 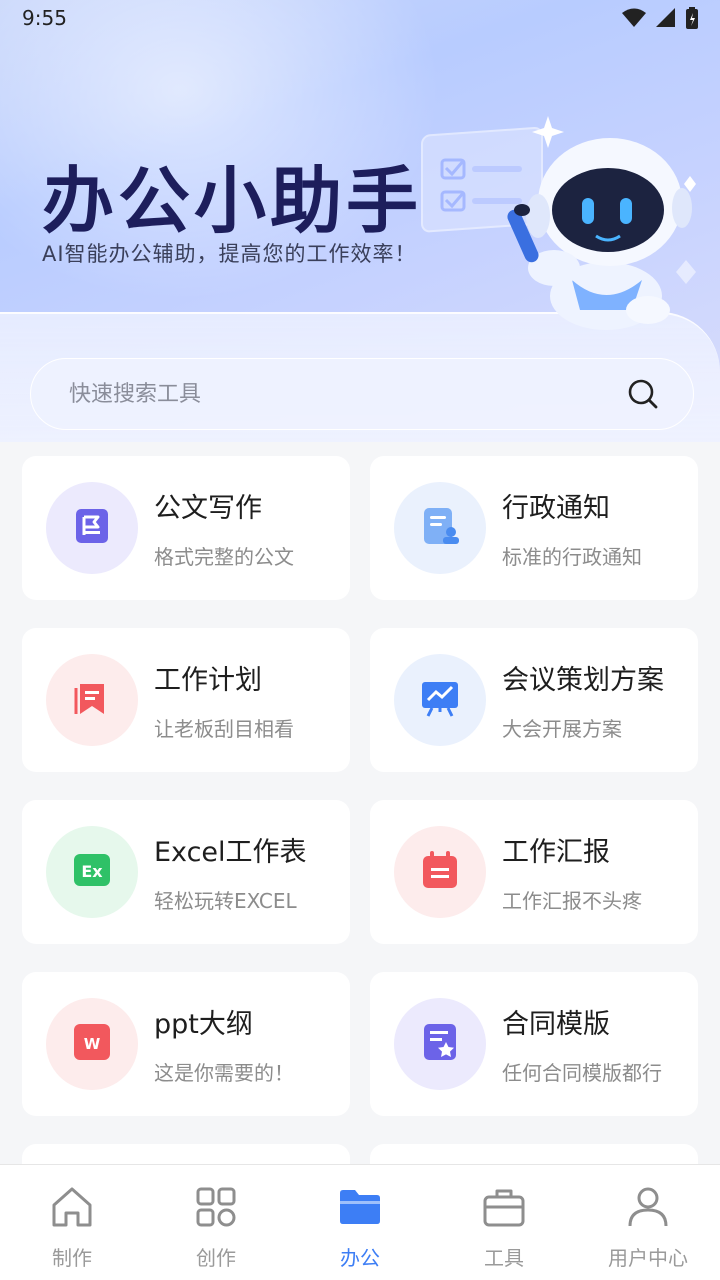 I want to click on tool-card-desc: 大会开展方案, so click(x=562, y=729).